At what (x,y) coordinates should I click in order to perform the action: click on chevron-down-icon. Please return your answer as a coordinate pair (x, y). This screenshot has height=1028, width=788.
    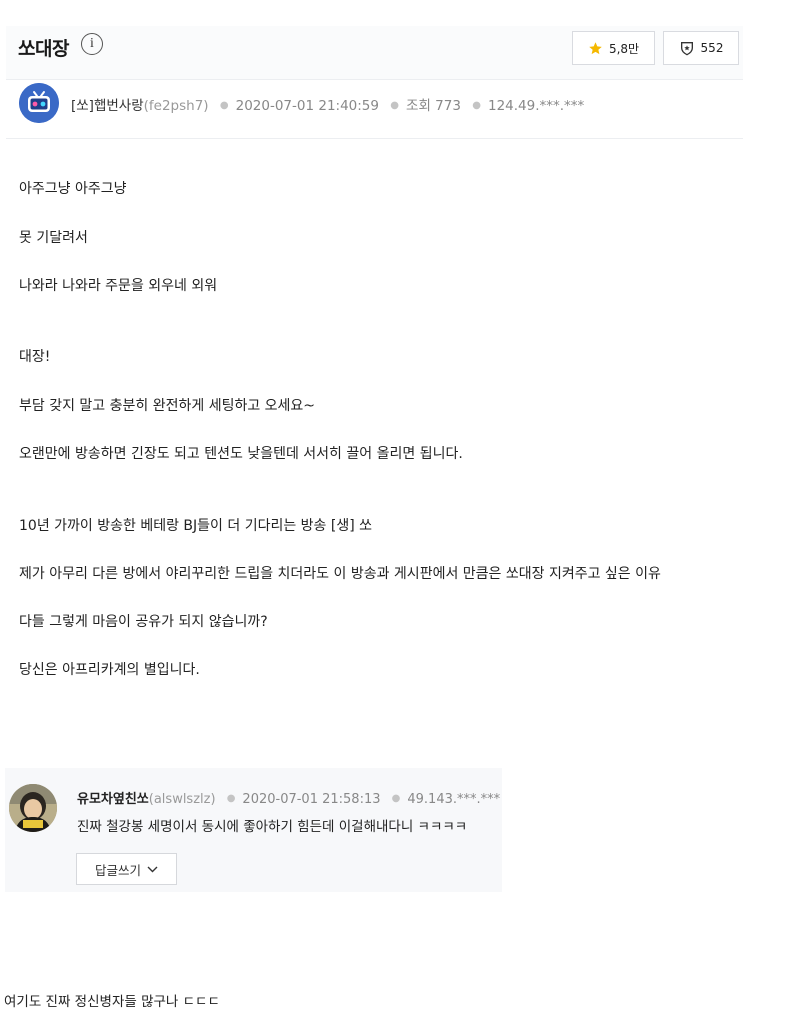
    Looking at the image, I should click on (152, 869).